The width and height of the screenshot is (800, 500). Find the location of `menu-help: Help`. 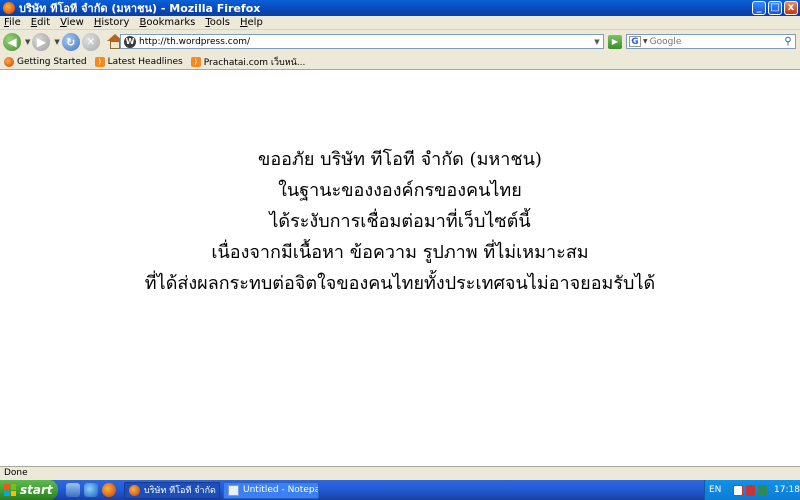

menu-help: Help is located at coordinates (251, 22).